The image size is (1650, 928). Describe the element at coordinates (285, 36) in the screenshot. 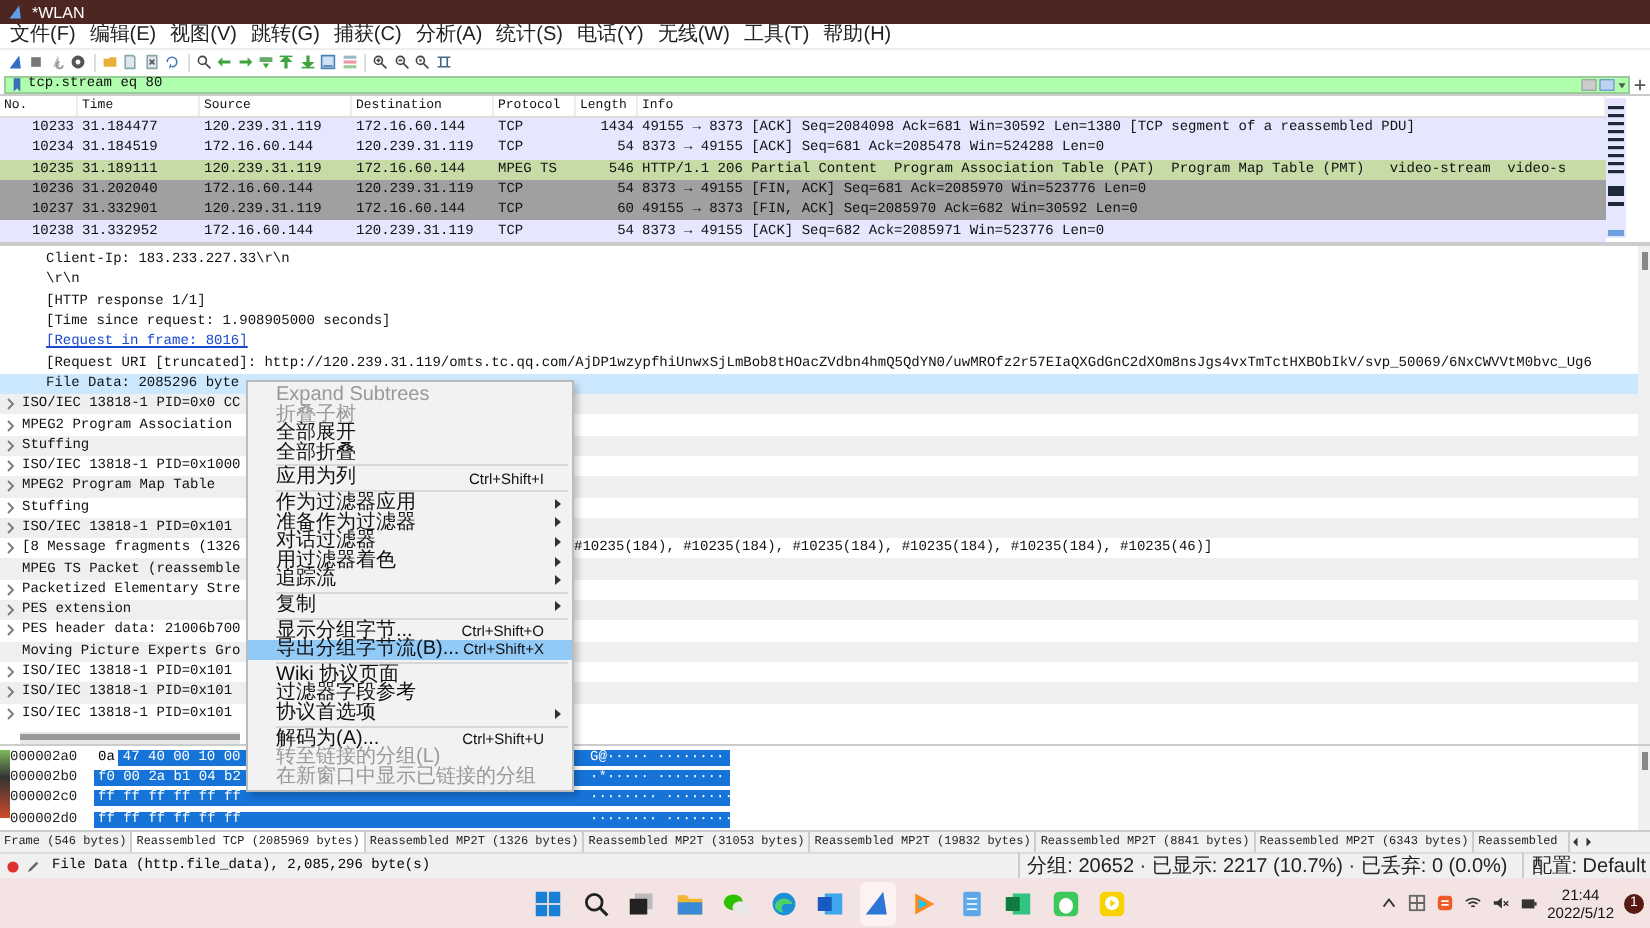

I see `menu-item: 跳转(G)` at that location.